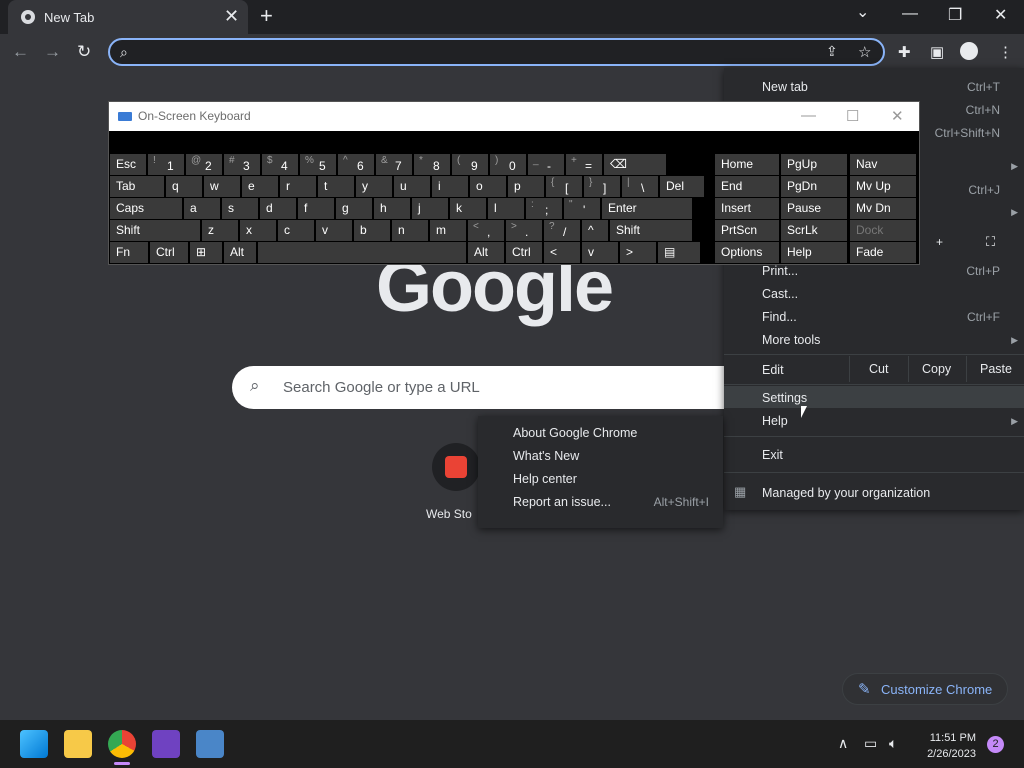 The width and height of the screenshot is (1024, 768). What do you see at coordinates (374, 186) in the screenshot?
I see `osk-key: y` at bounding box center [374, 186].